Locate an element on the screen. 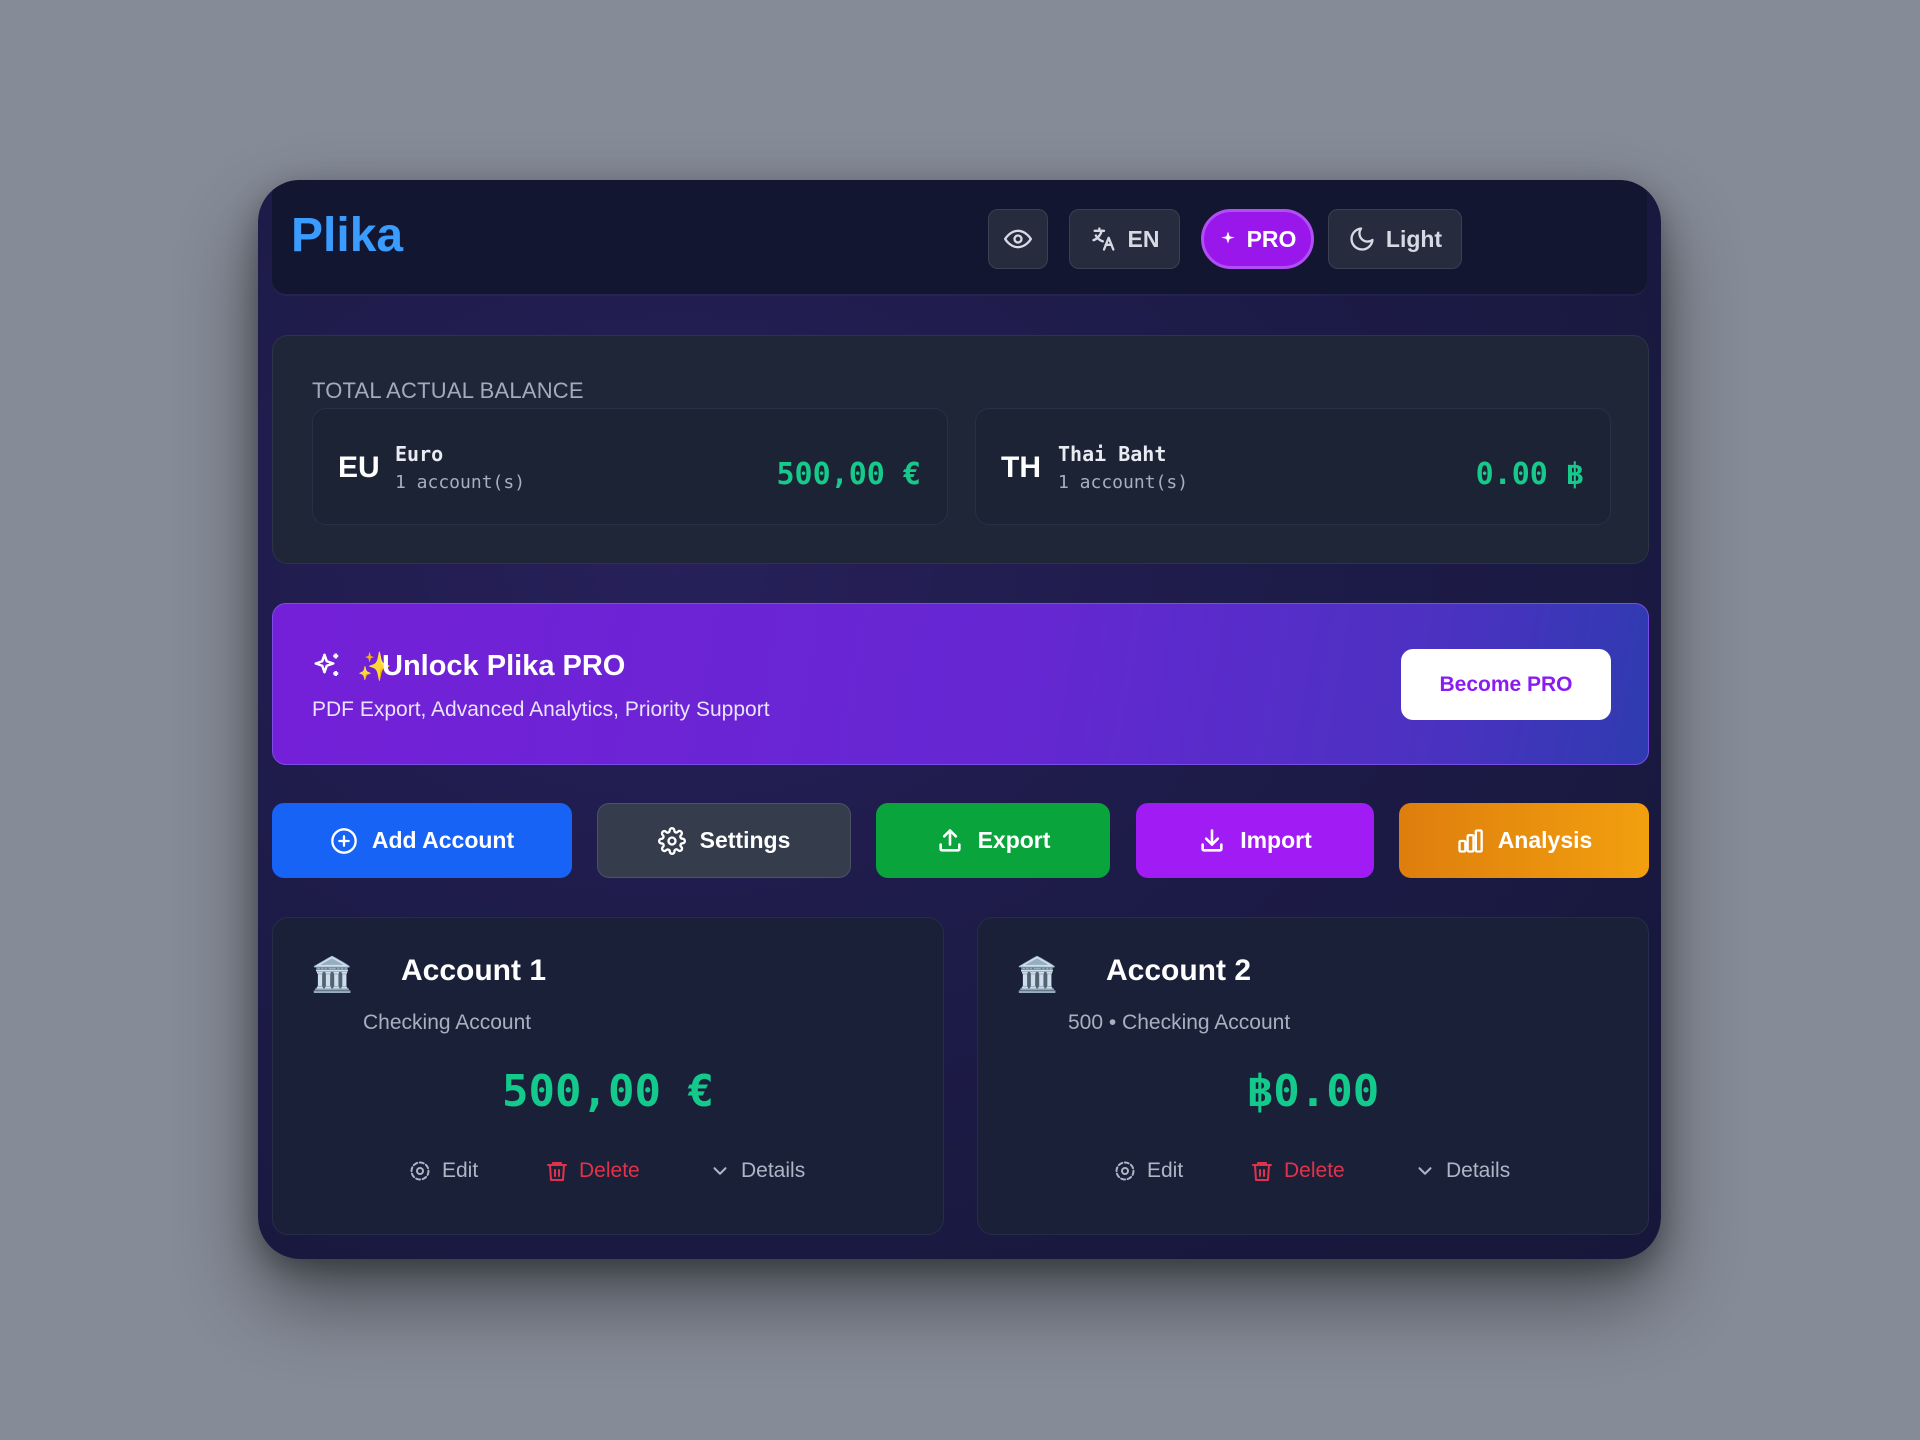 This screenshot has height=1440, width=1920. analysis-label: Analysis is located at coordinates (1545, 840).